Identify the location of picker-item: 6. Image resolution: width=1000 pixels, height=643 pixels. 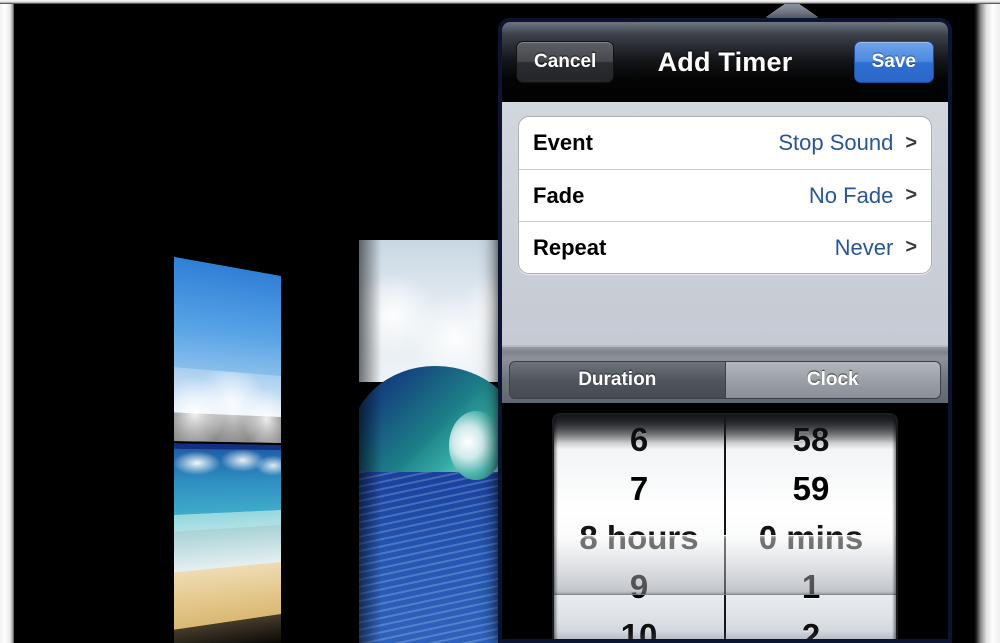
(639, 439).